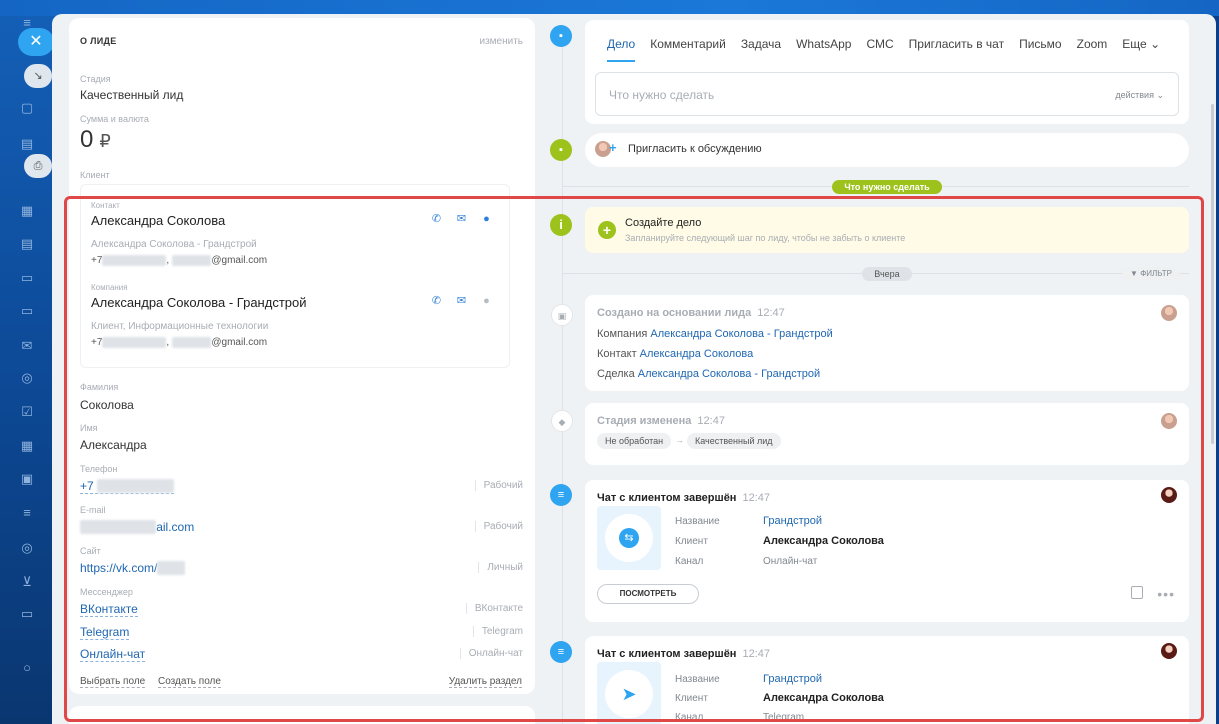 This screenshot has height=724, width=1219. I want to click on contact-details: +7000 000 00 00, sokolova@gmail.com, so click(179, 260).